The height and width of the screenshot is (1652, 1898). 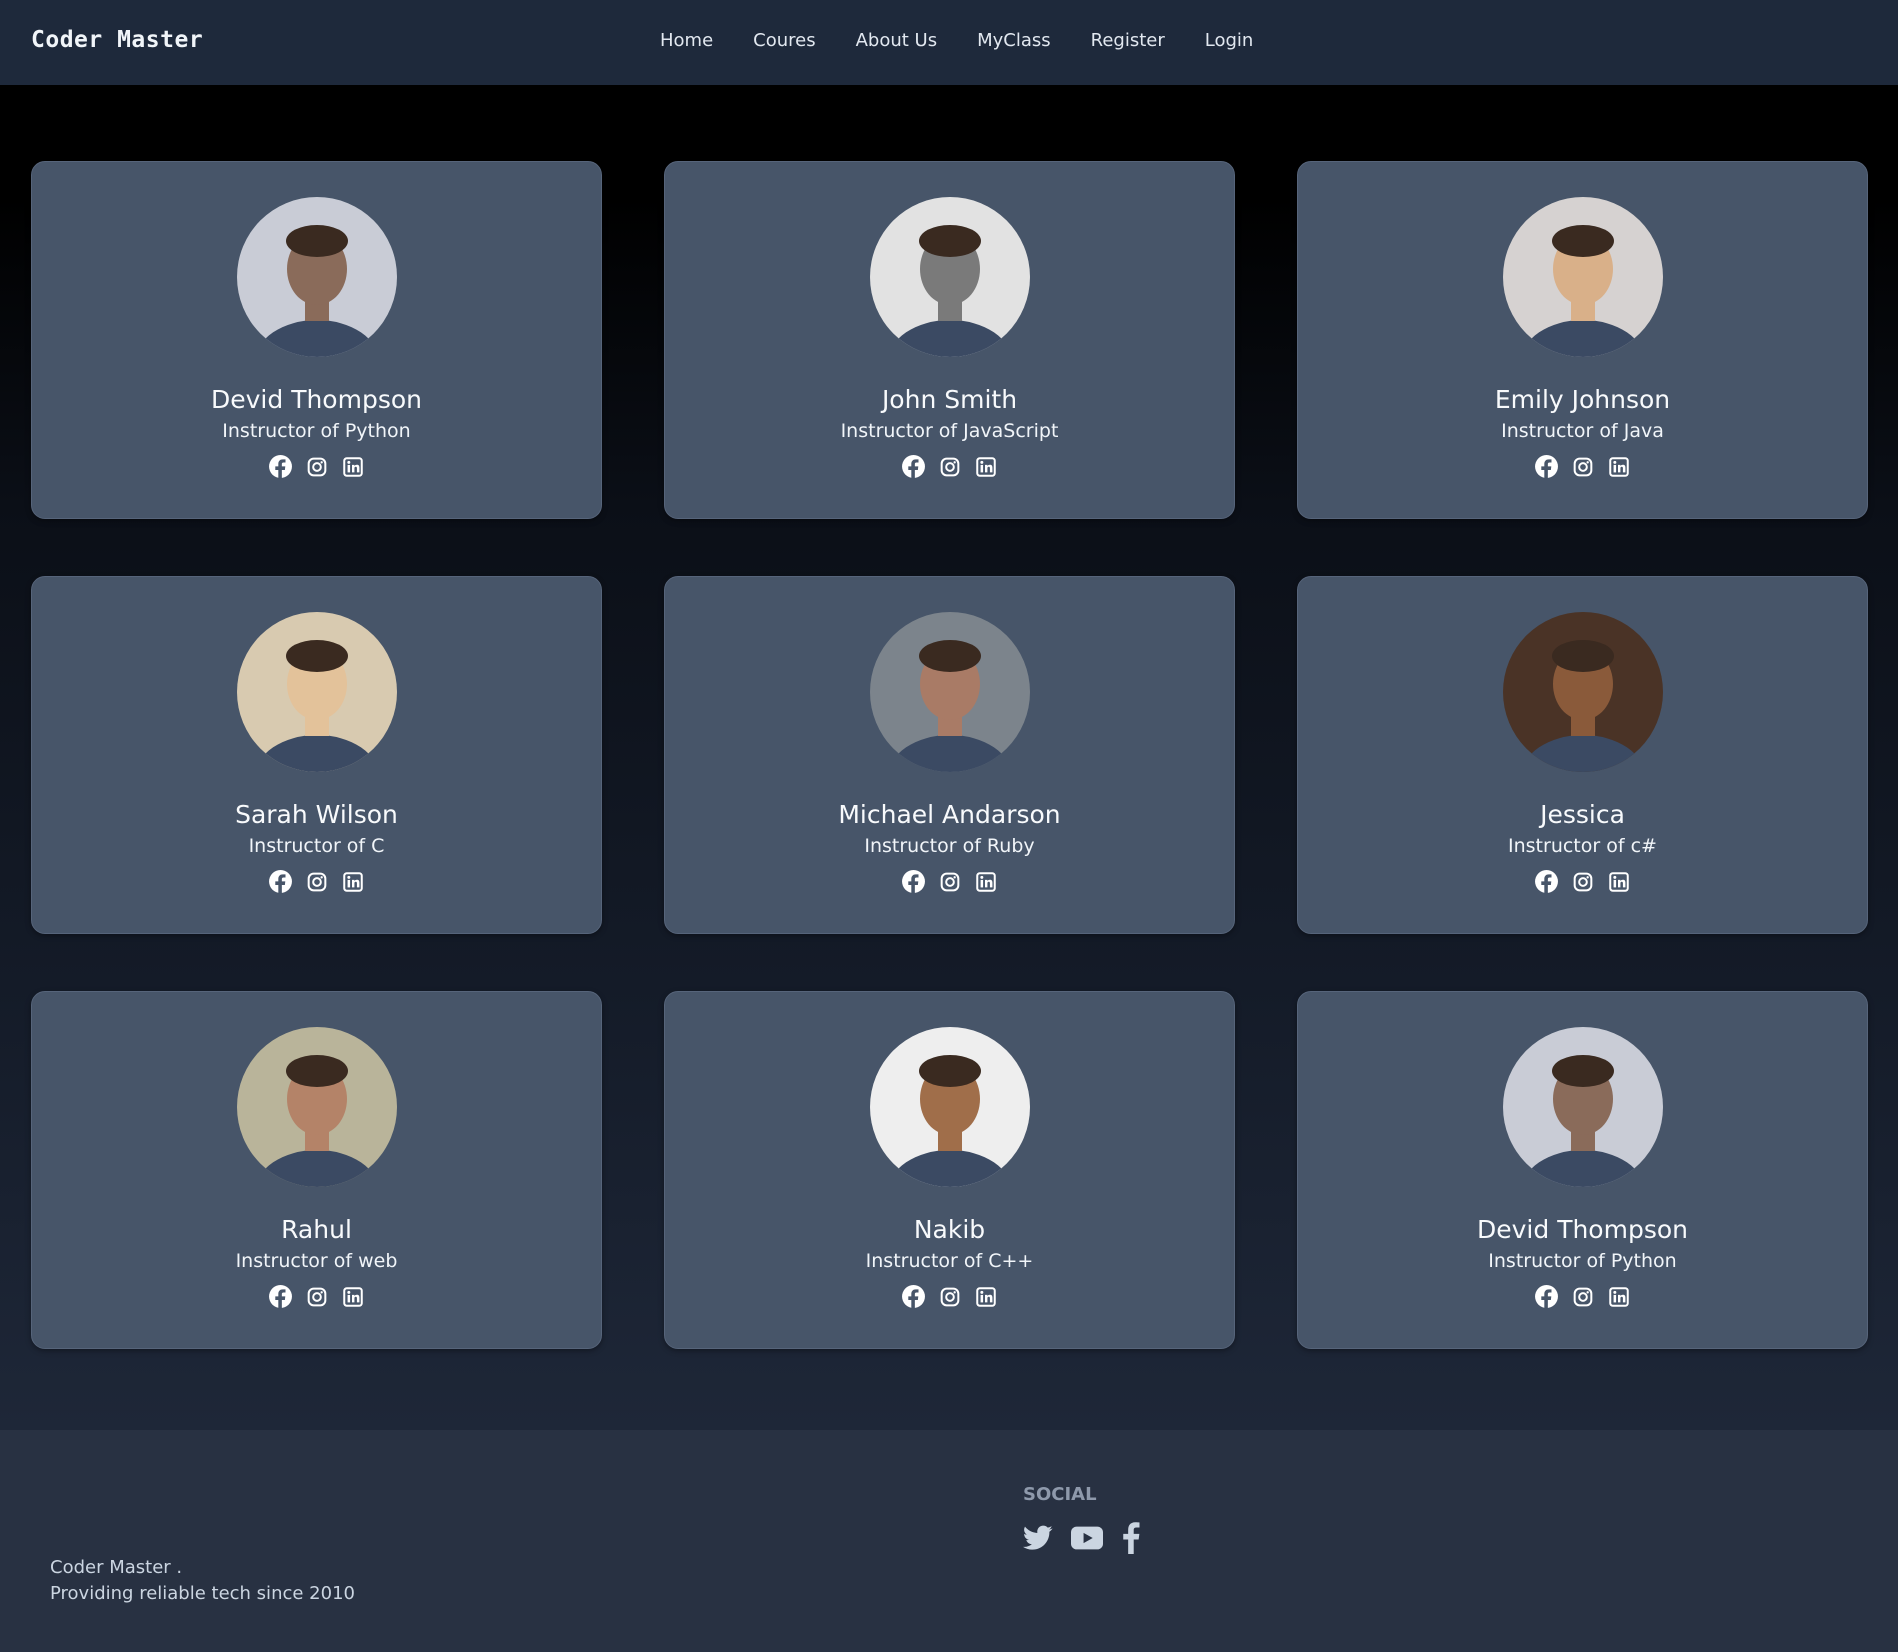 I want to click on footer-tagline: Providing reliable tech since 2010, so click(x=202, y=1593).